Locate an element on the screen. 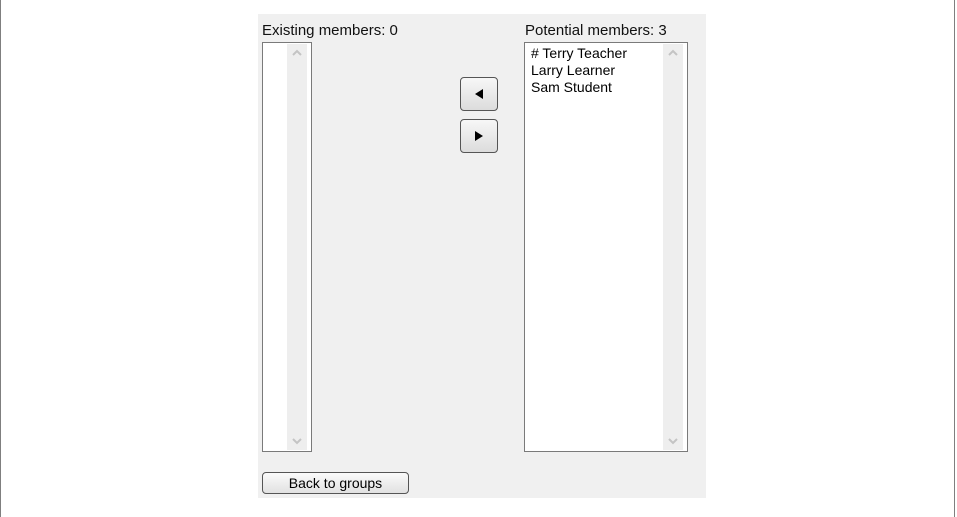 Image resolution: width=957 pixels, height=517 pixels. potential-list-scrollbar is located at coordinates (673, 247).